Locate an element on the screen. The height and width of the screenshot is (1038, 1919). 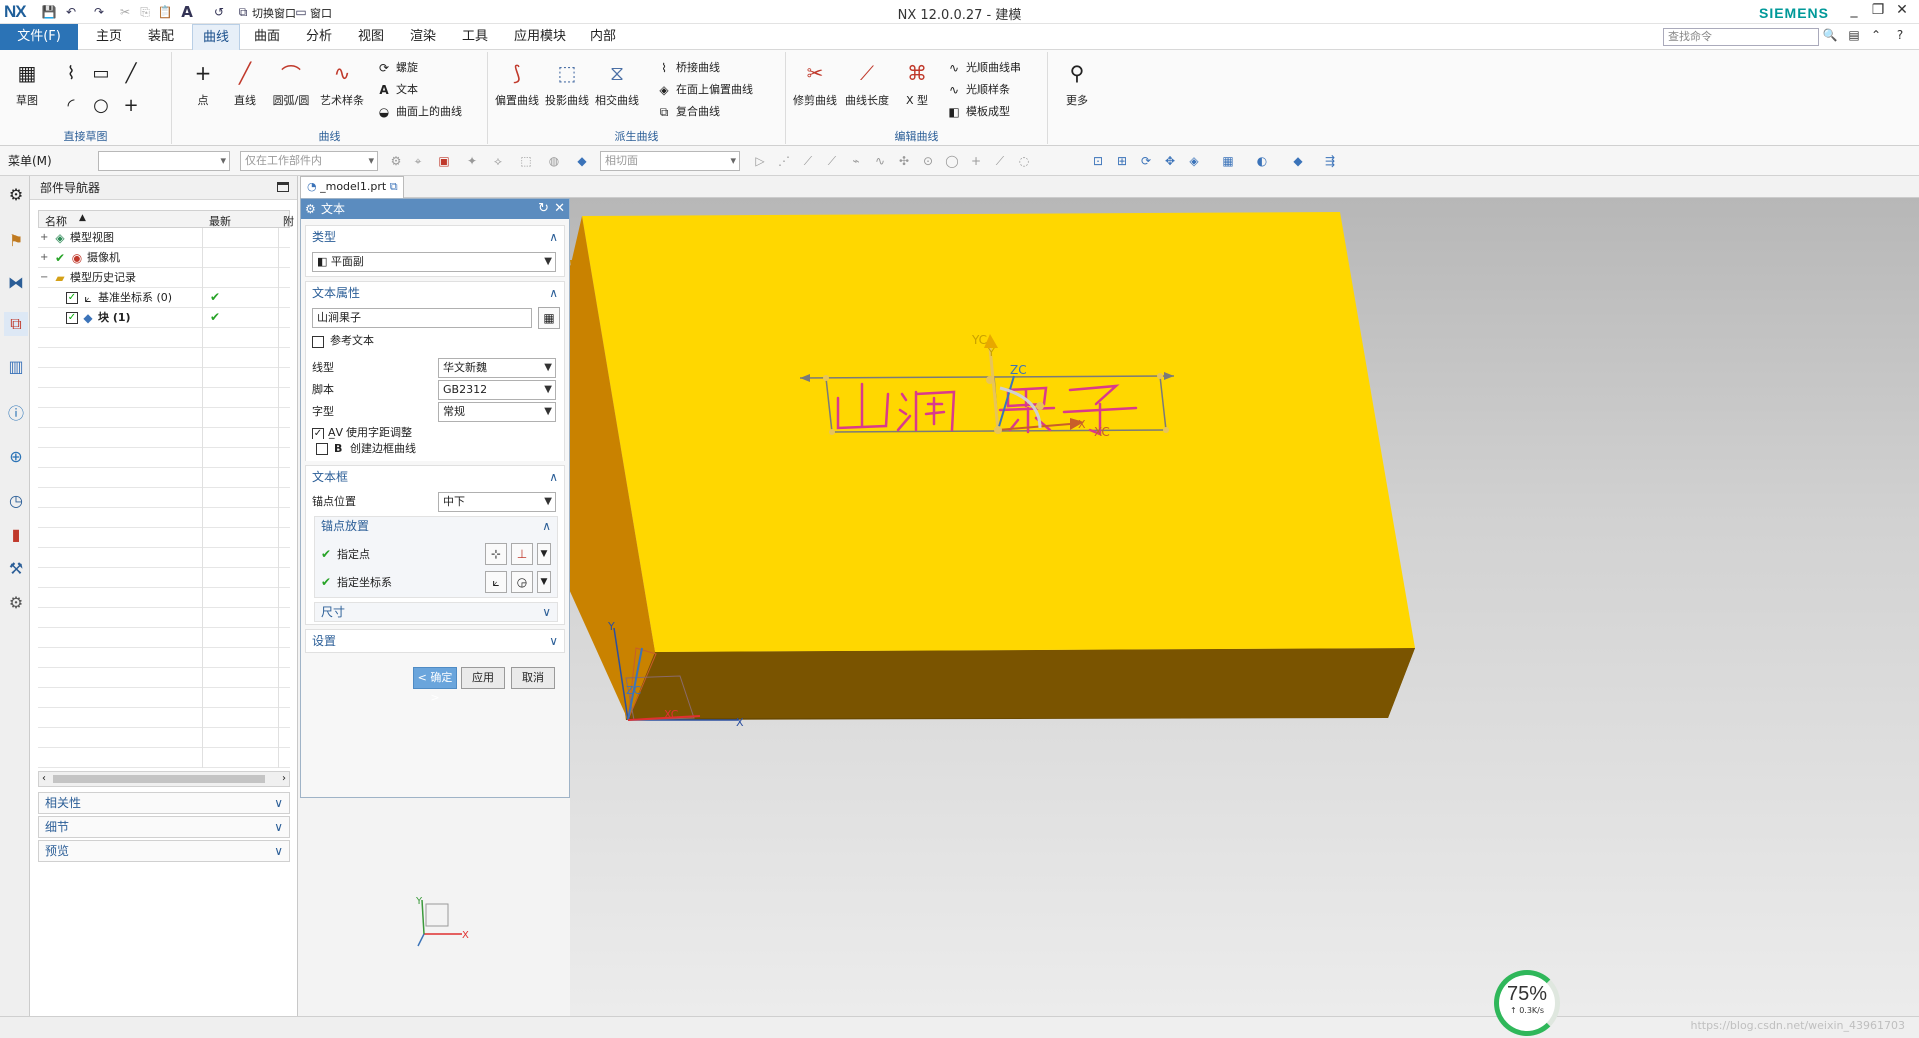
csys-options-icon: ▼ is located at coordinates (544, 582).